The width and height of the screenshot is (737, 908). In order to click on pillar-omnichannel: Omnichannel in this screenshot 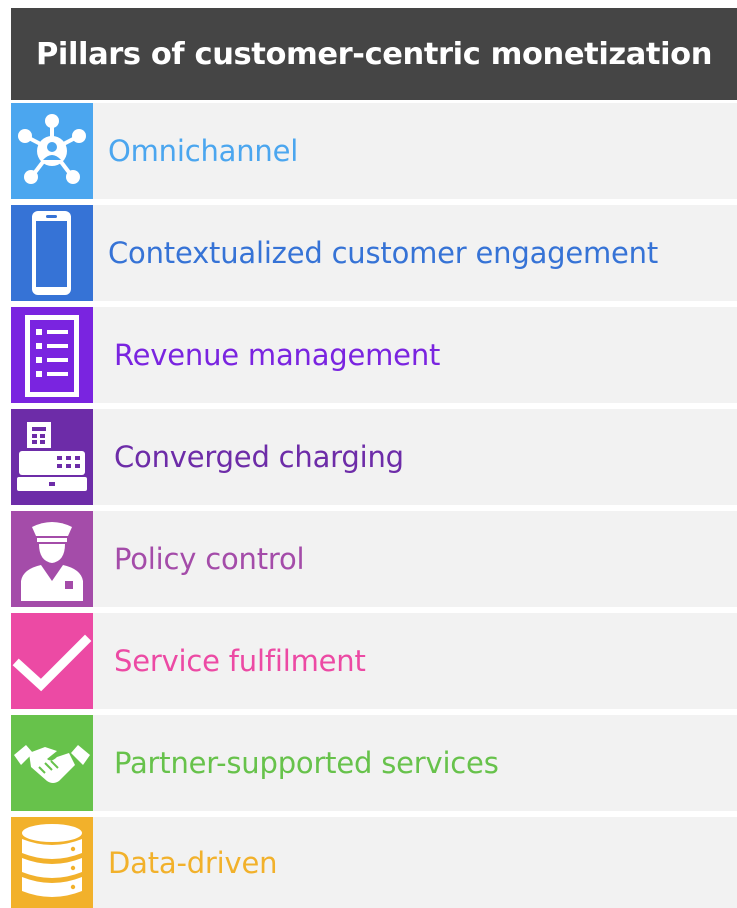, I will do `click(374, 151)`.